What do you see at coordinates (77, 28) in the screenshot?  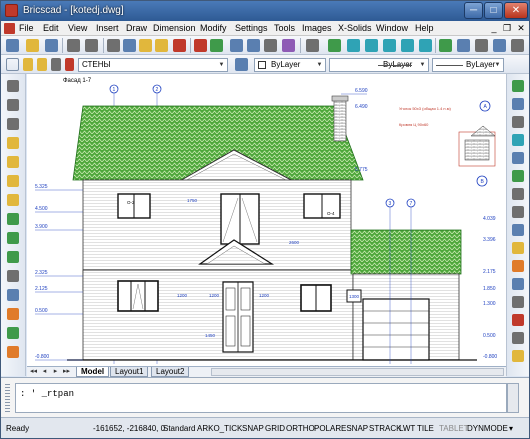 I see `menu-view: View` at bounding box center [77, 28].